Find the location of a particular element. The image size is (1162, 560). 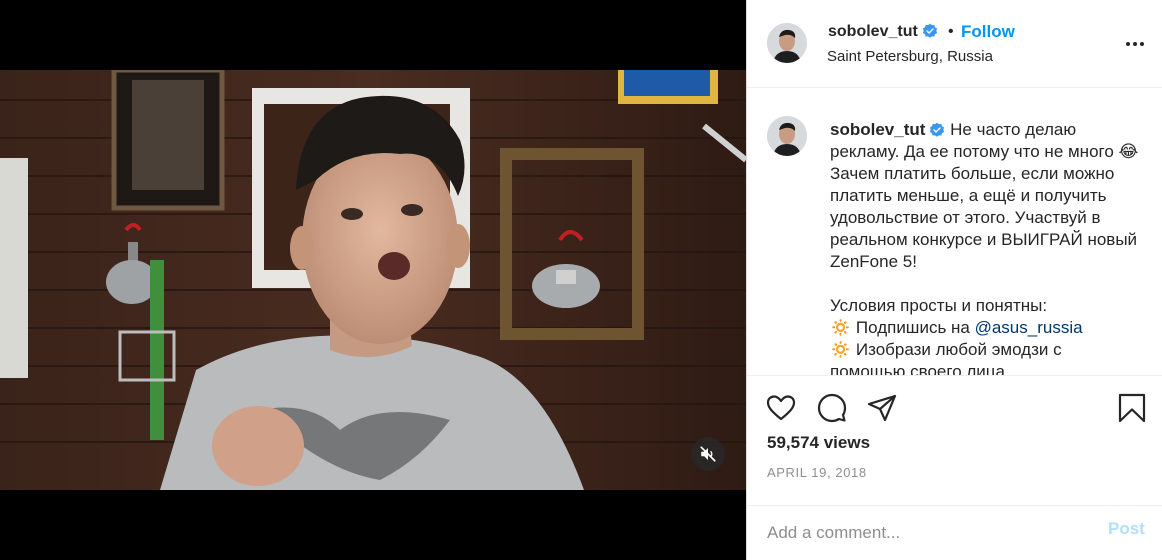

author-avatar is located at coordinates (787, 43).